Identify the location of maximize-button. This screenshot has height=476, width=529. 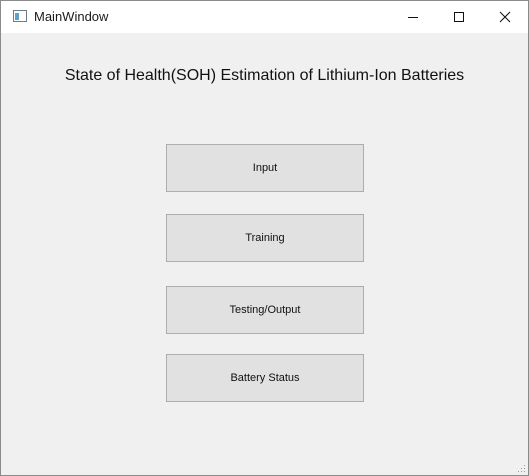
(459, 17).